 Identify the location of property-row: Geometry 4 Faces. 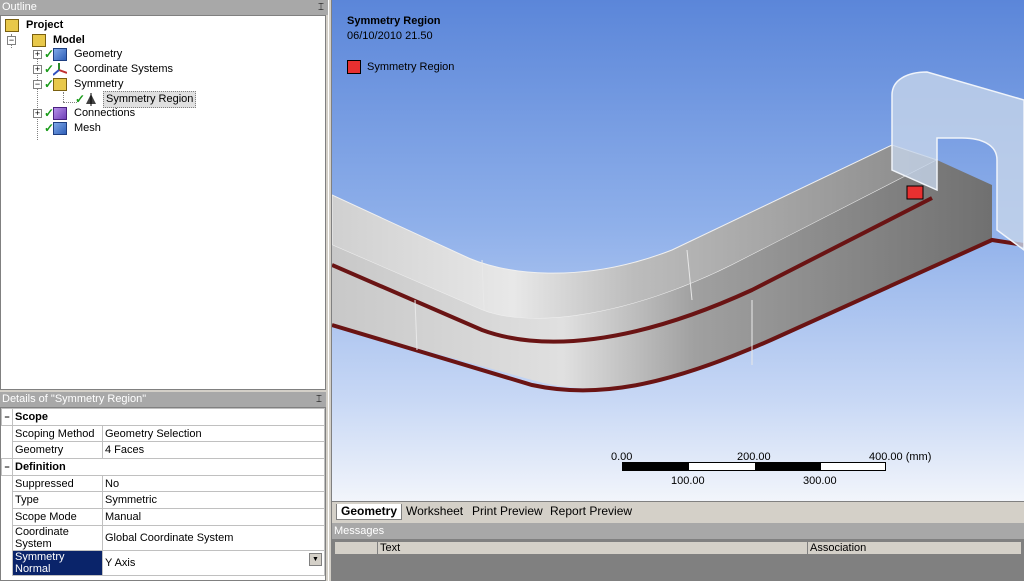
(163, 450).